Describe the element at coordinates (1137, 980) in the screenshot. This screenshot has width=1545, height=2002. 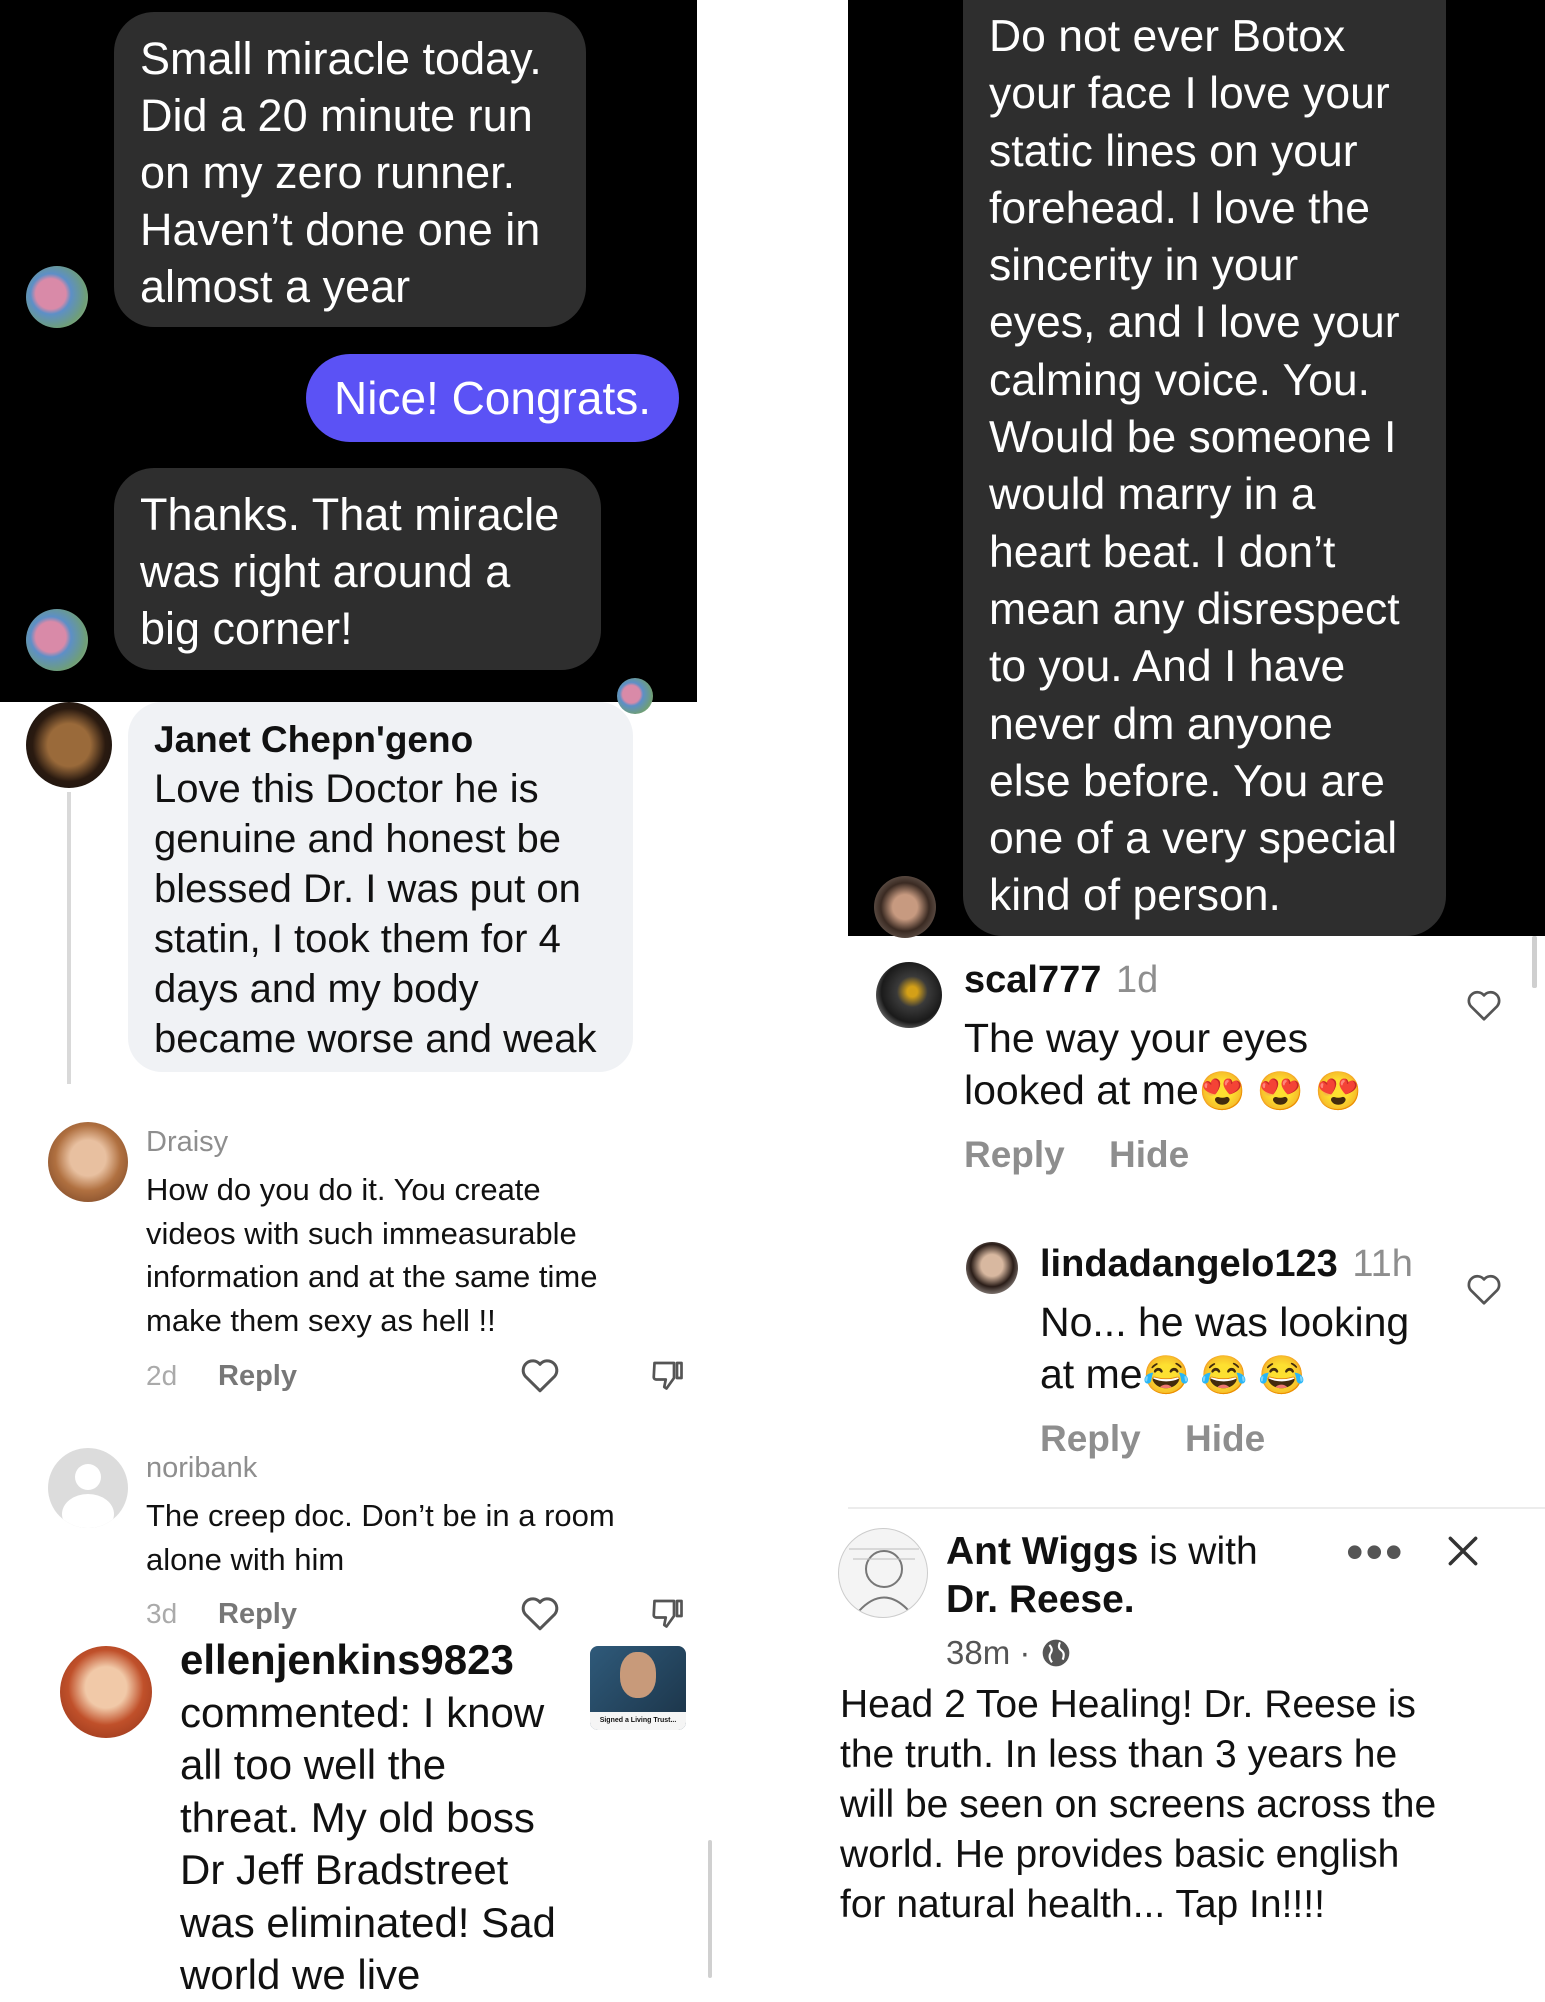
I see `comment-time: 1d` at that location.